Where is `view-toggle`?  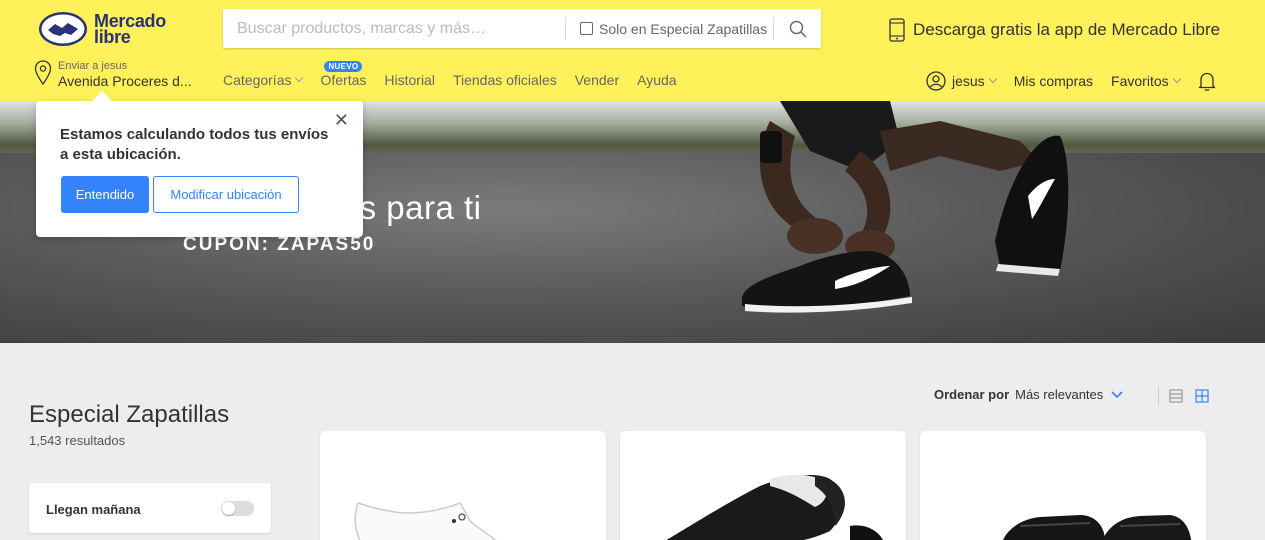
view-toggle is located at coordinates (1183, 396).